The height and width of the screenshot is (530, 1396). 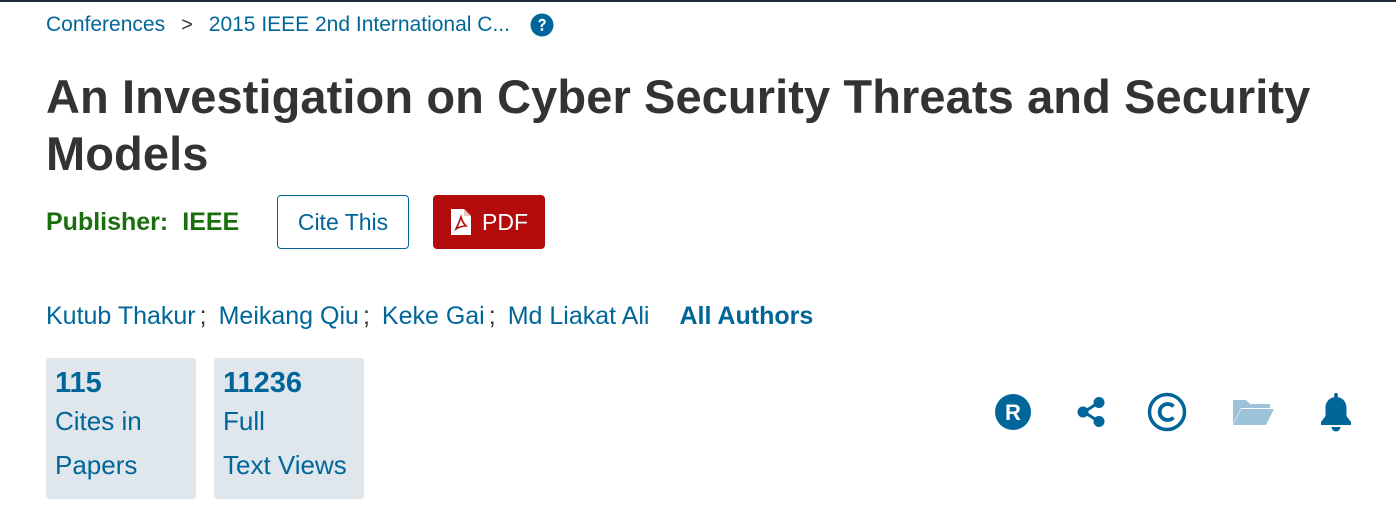 I want to click on pdf-file-icon, so click(x=461, y=222).